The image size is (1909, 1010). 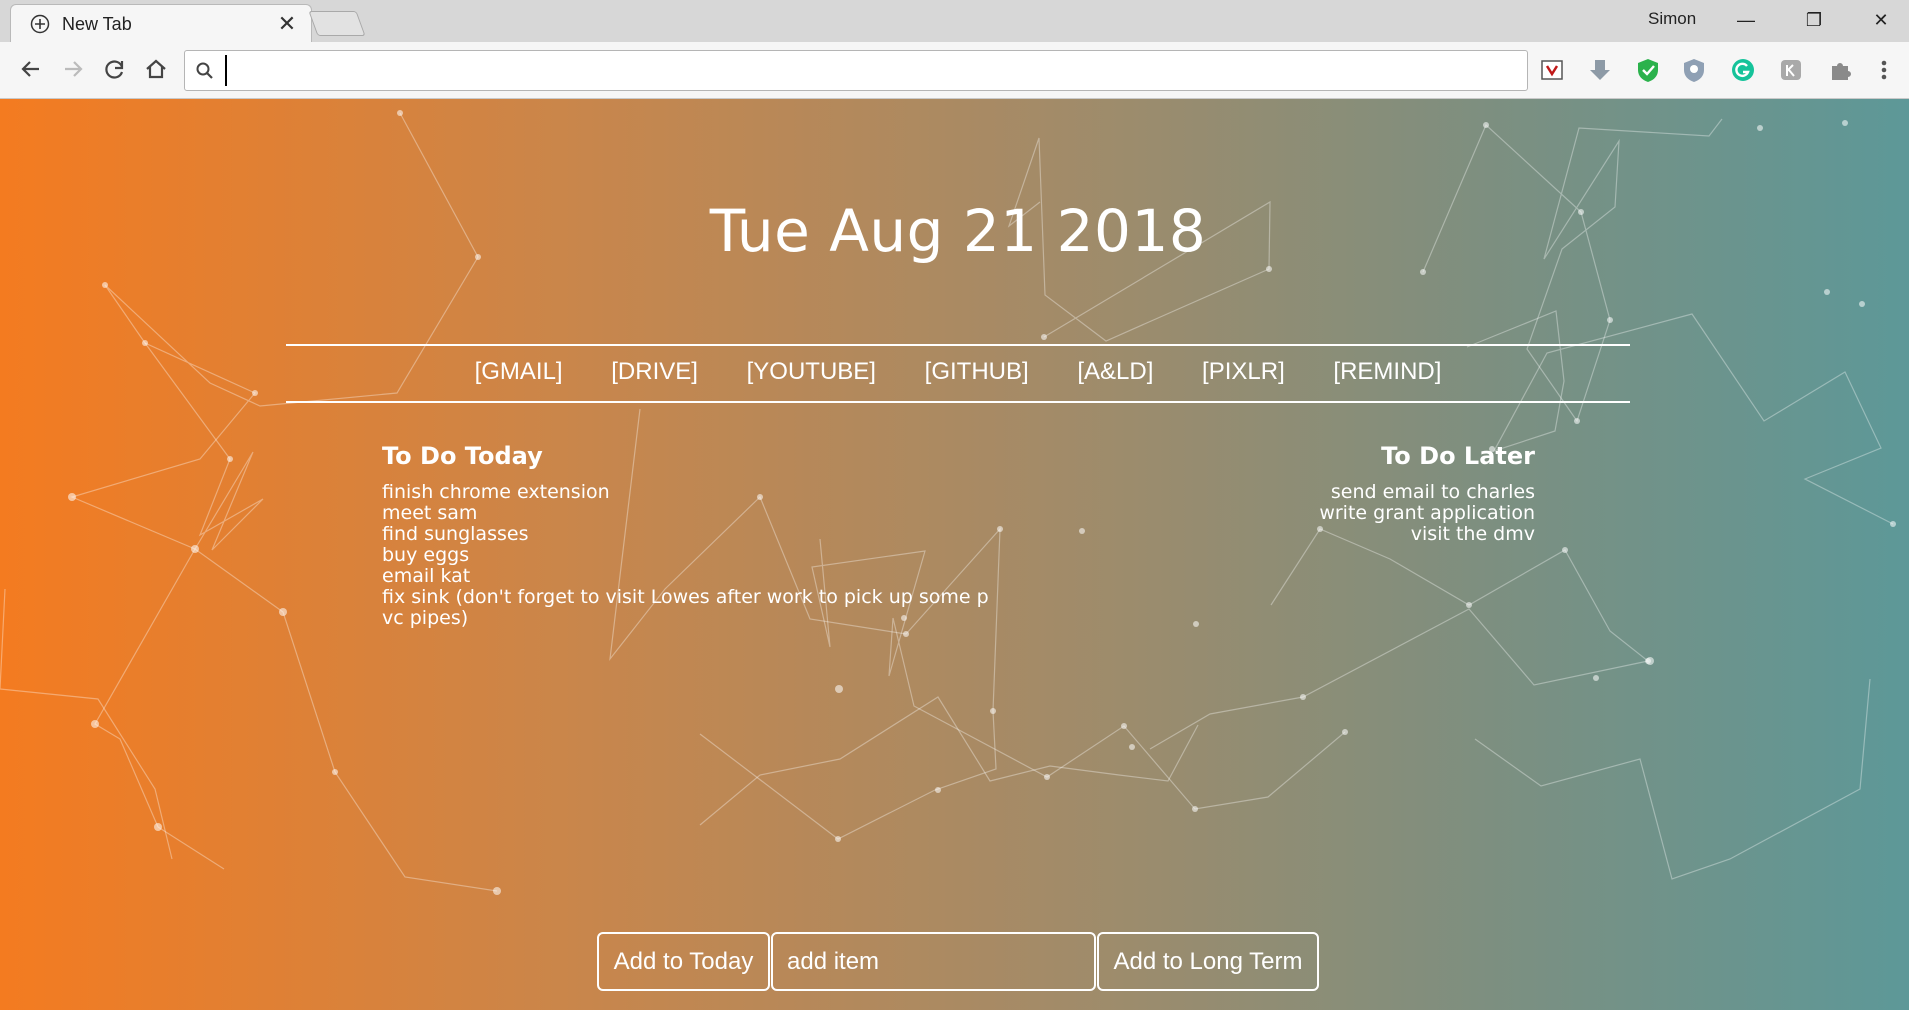 I want to click on list-item: vc pipes), so click(x=662, y=618).